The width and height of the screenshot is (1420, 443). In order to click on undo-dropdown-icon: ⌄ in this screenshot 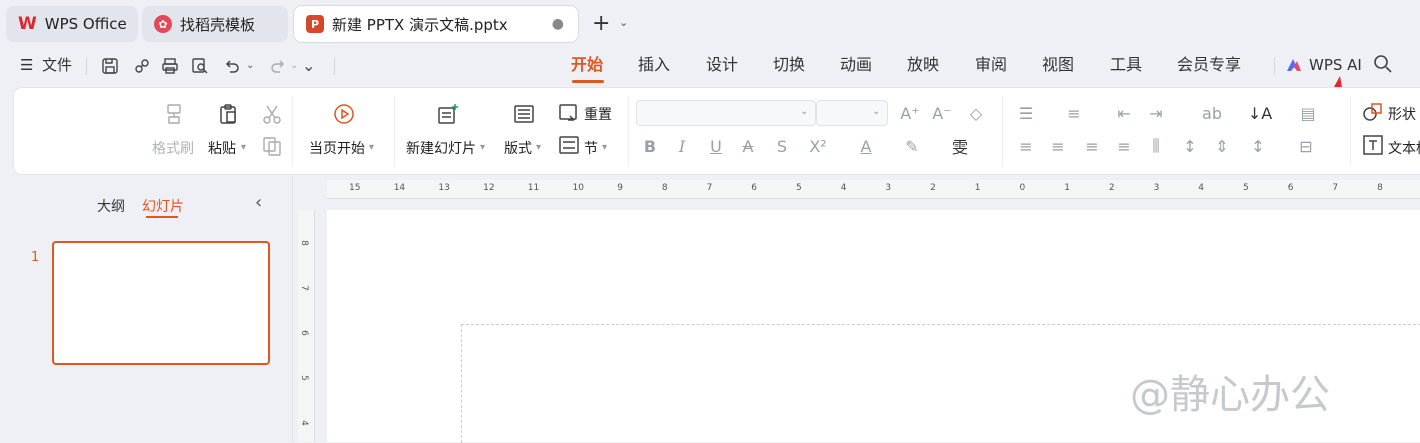, I will do `click(250, 65)`.